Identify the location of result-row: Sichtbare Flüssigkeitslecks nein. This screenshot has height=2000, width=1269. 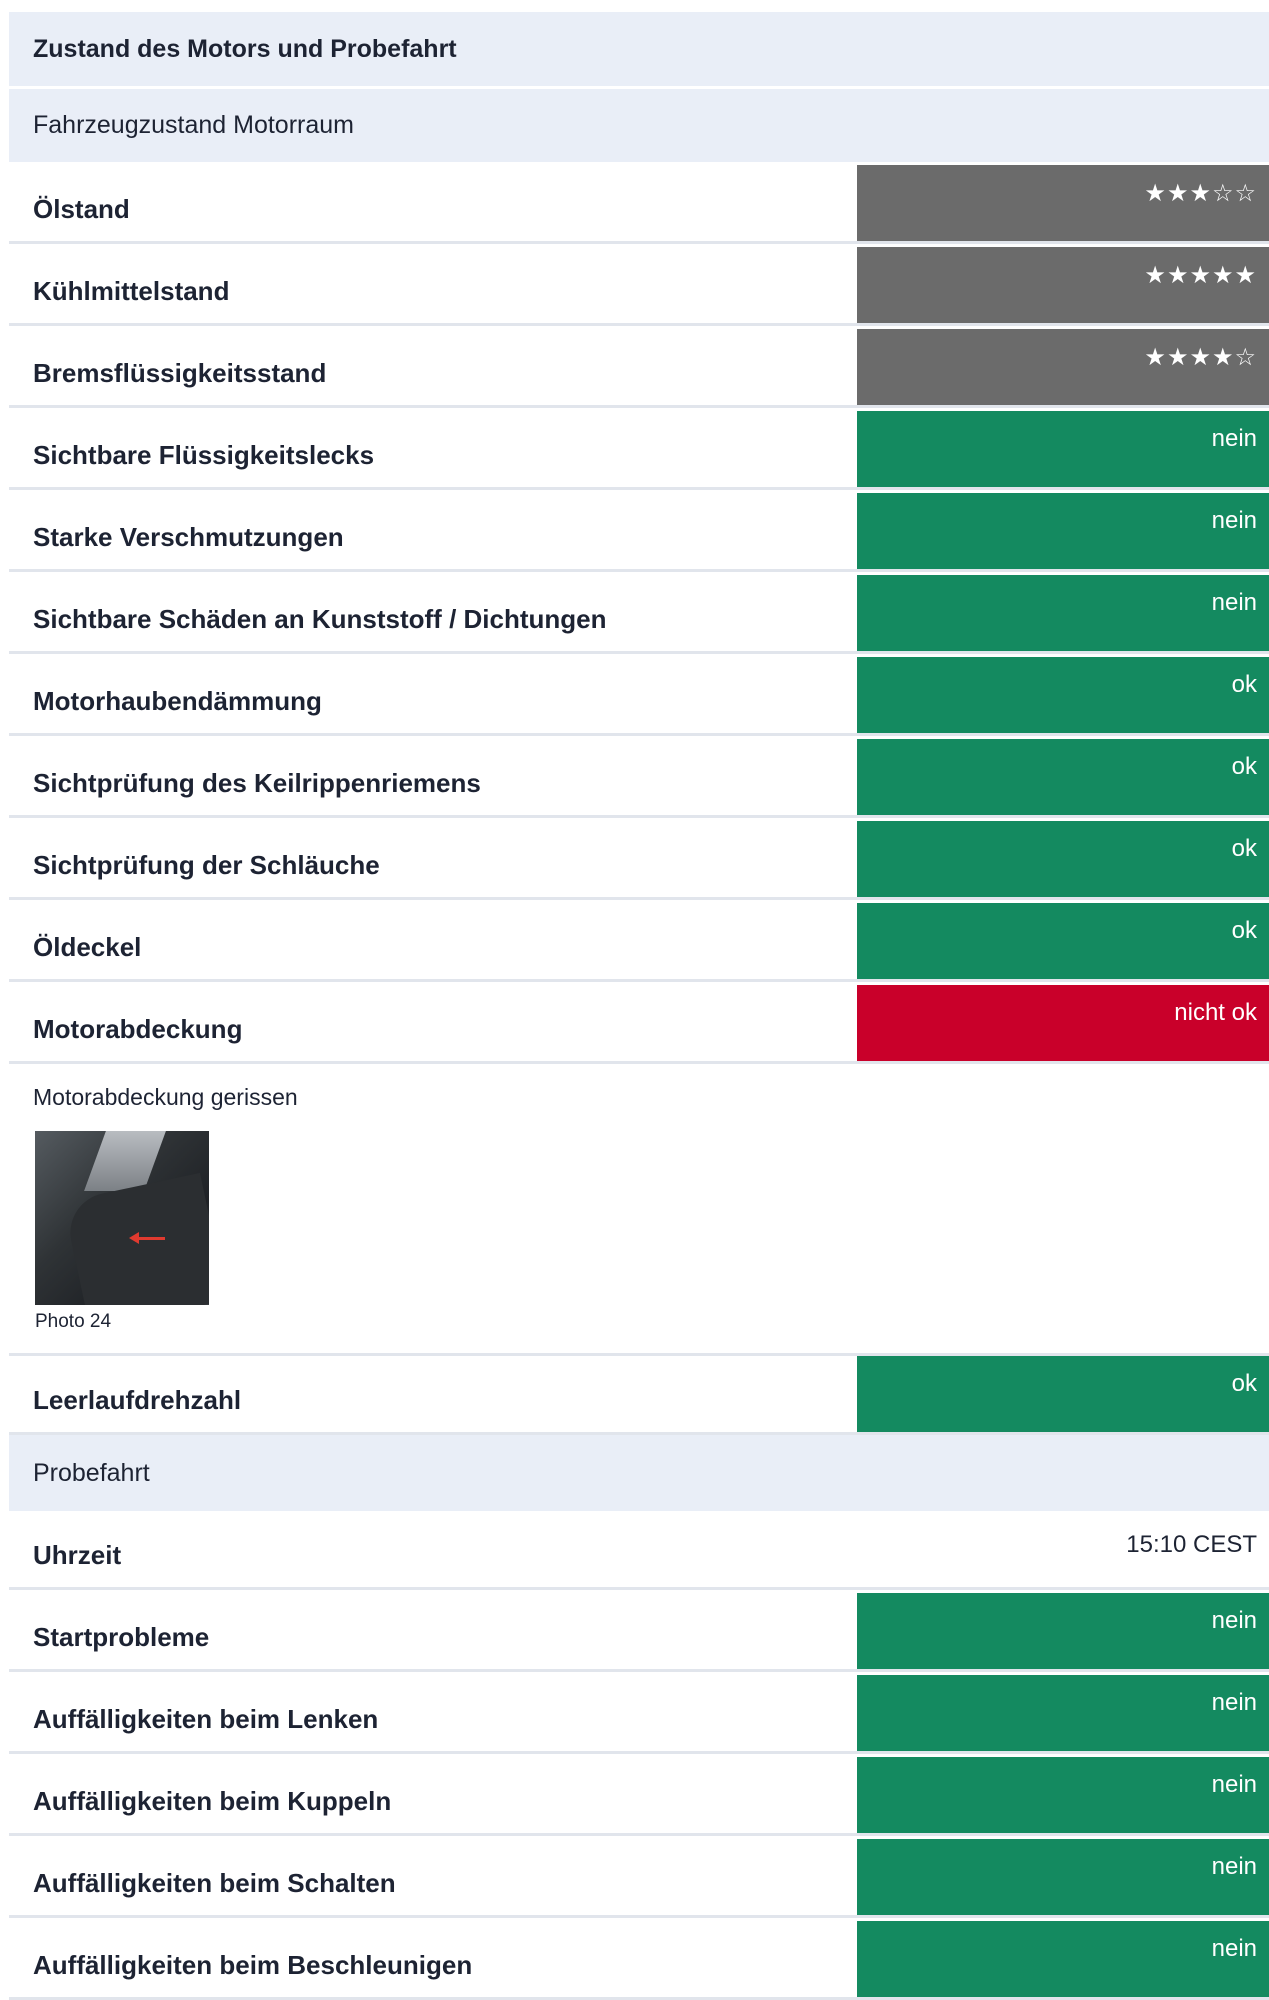
(639, 450).